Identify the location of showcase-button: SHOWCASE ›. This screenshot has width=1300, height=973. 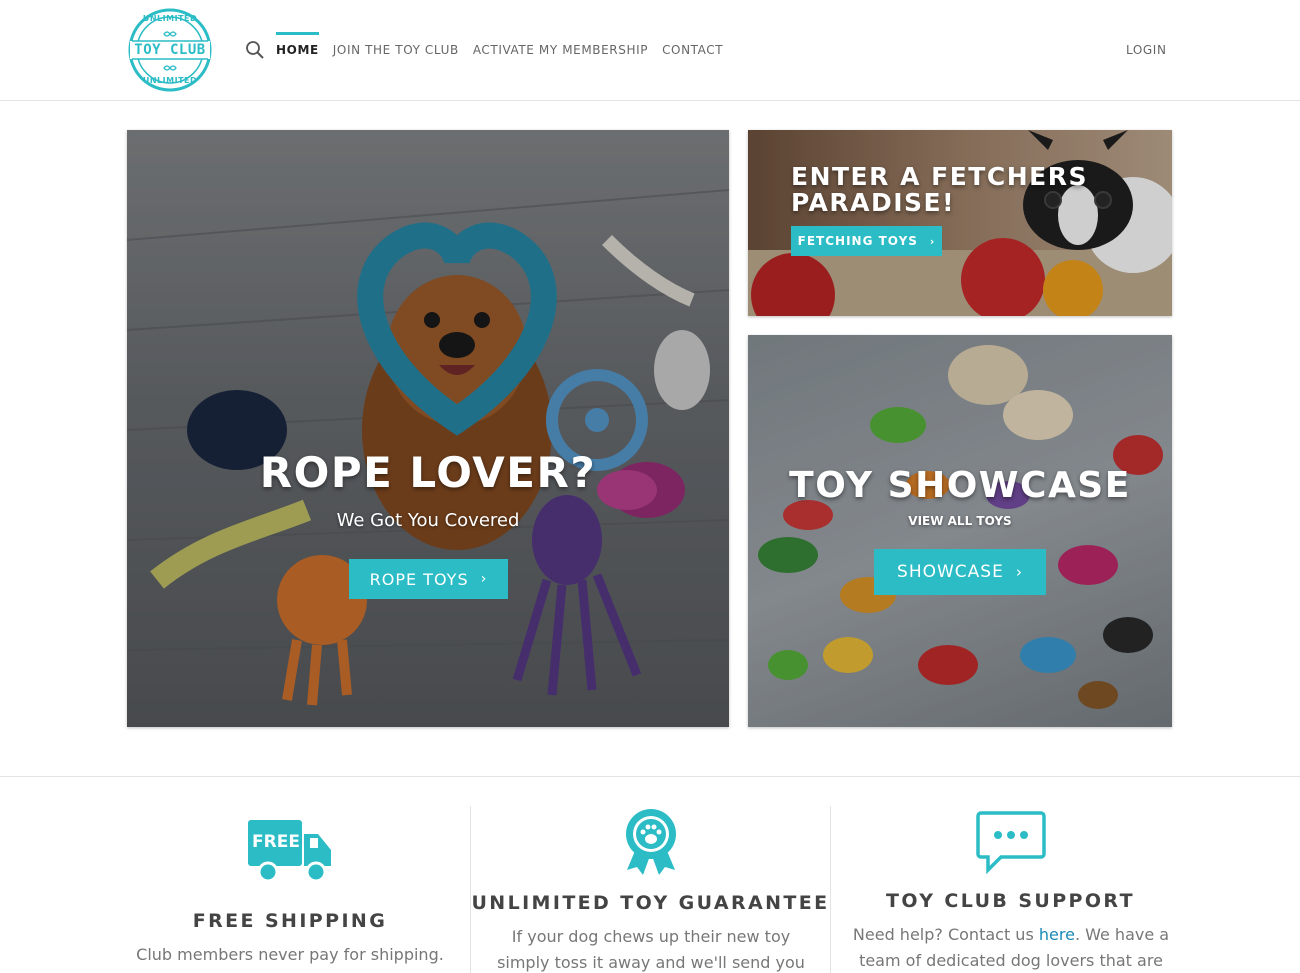
(960, 572).